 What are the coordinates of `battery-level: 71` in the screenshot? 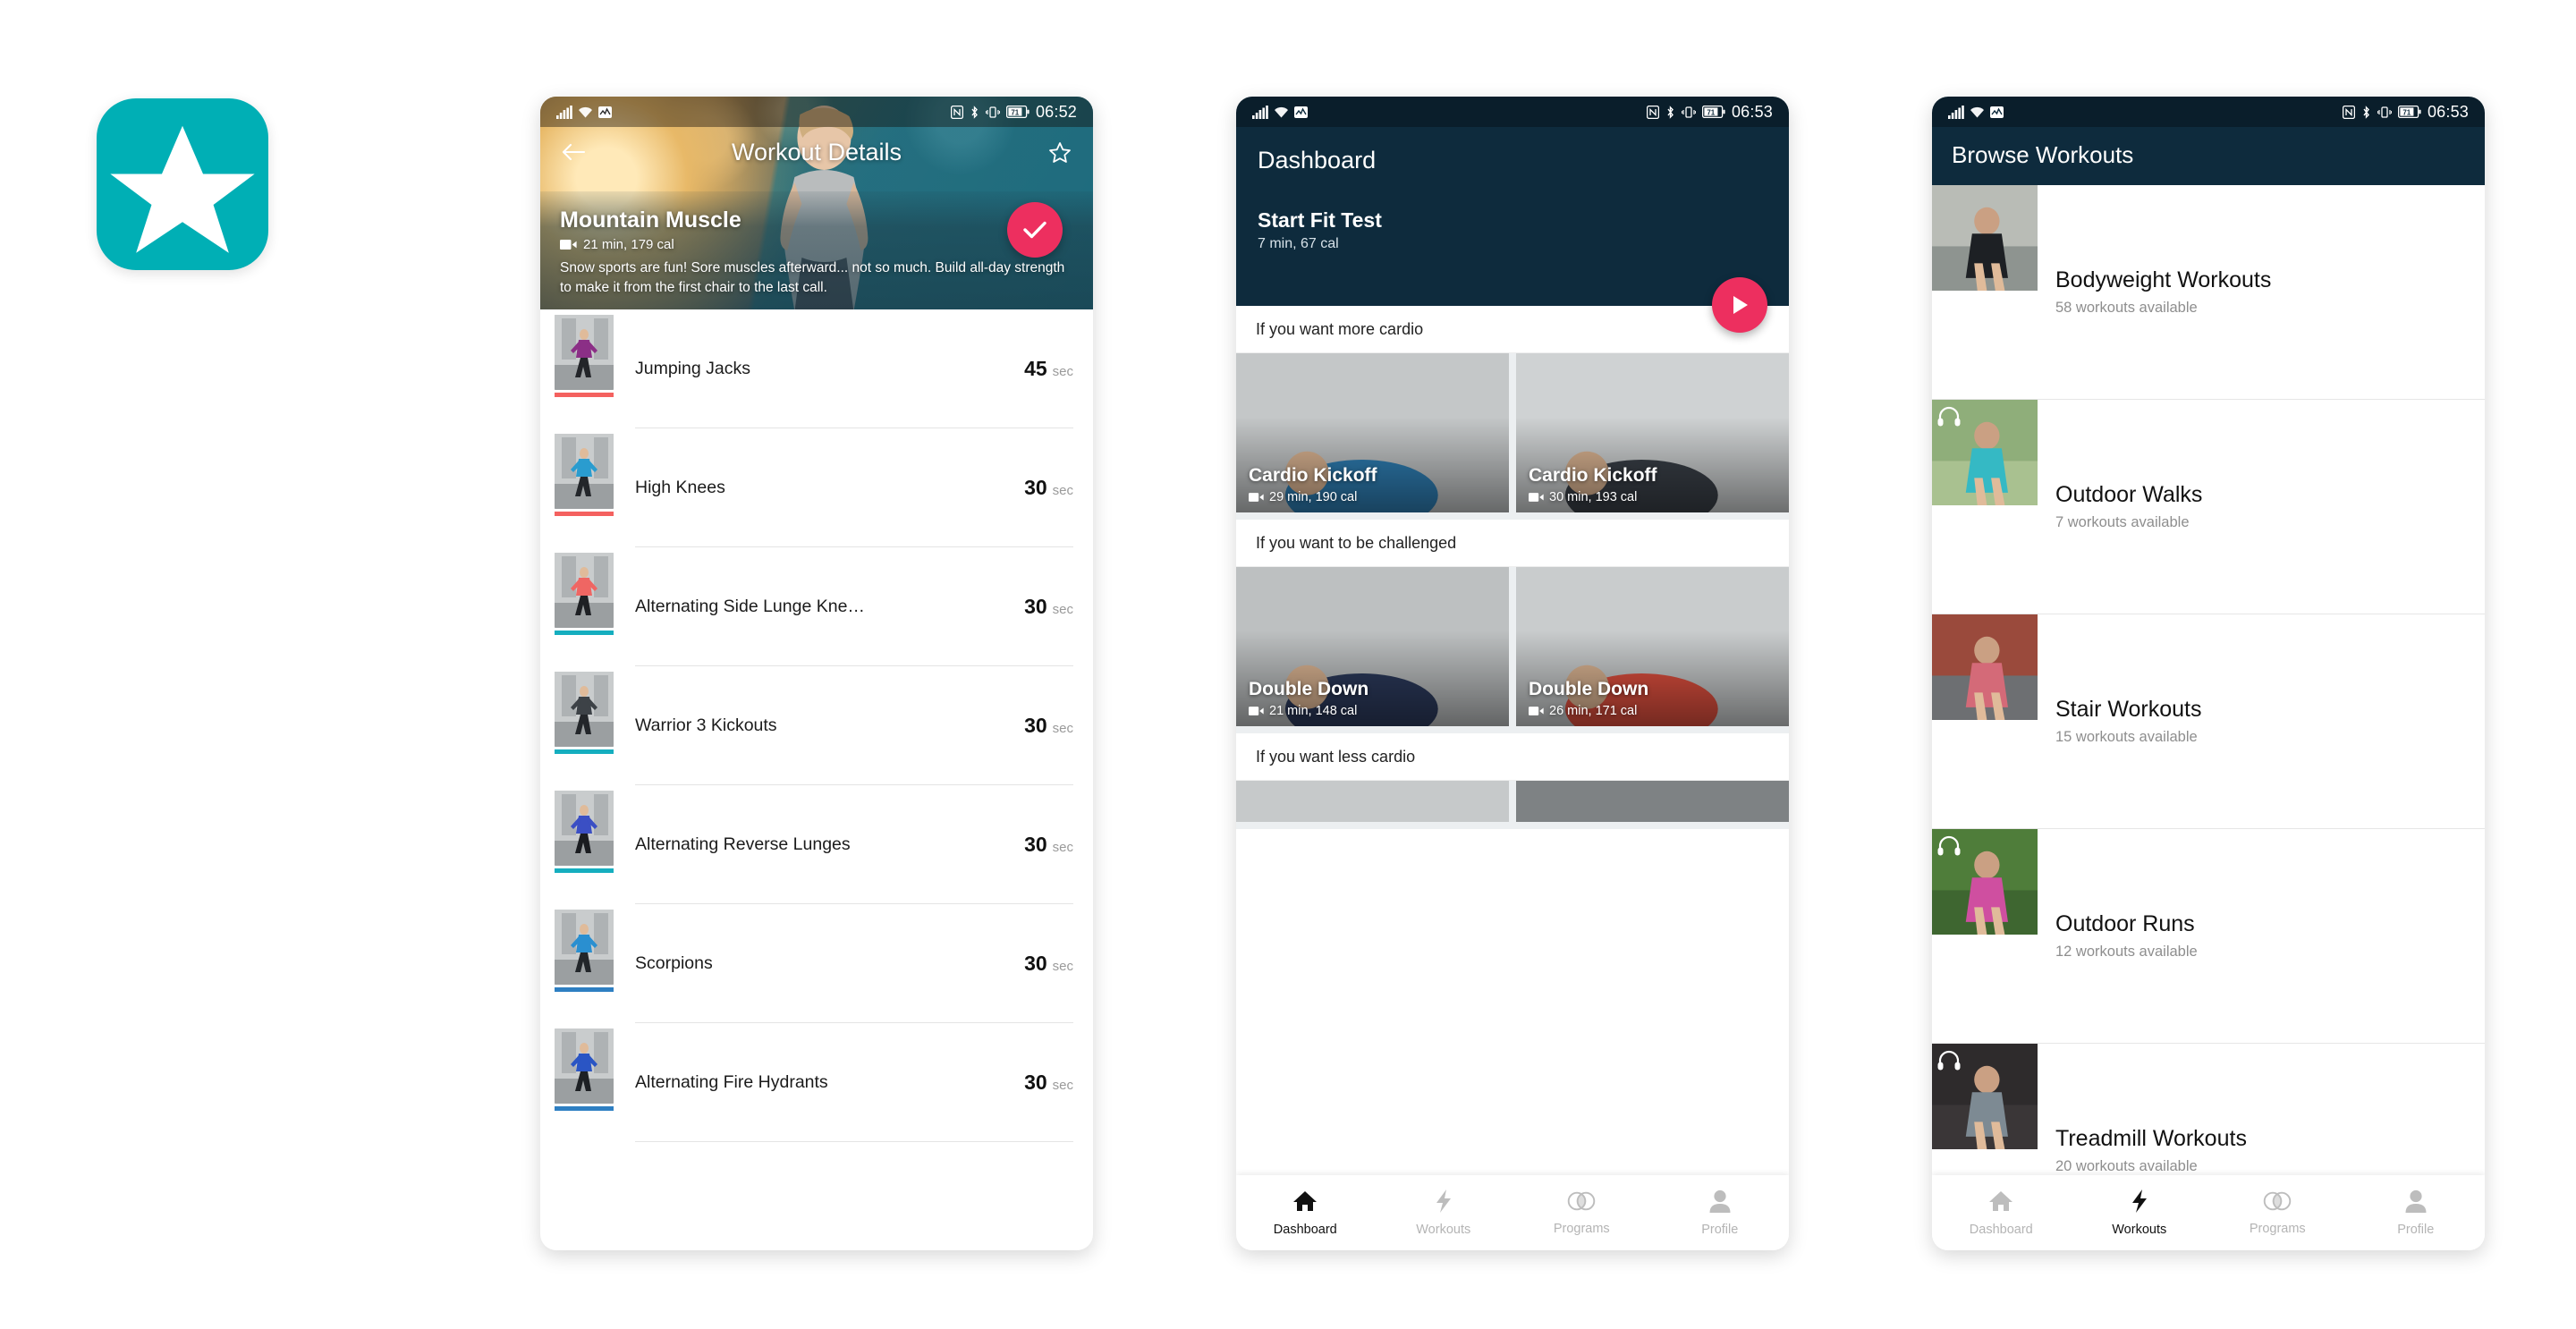 It's located at (1015, 112).